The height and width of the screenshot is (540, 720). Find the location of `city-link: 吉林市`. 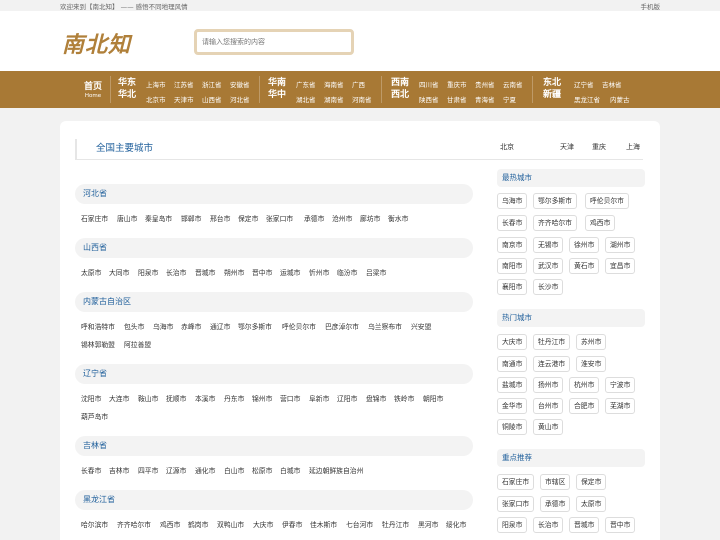

city-link: 吉林市 is located at coordinates (119, 470).